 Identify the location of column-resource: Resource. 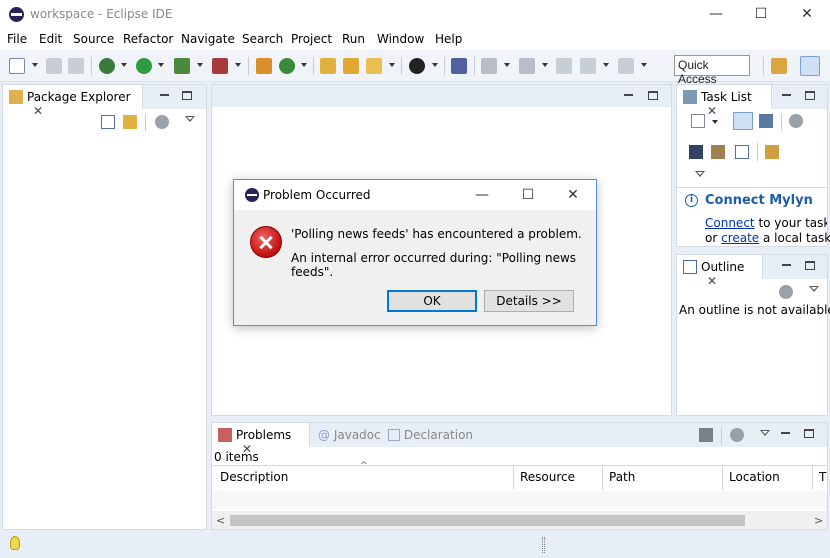
(558, 478).